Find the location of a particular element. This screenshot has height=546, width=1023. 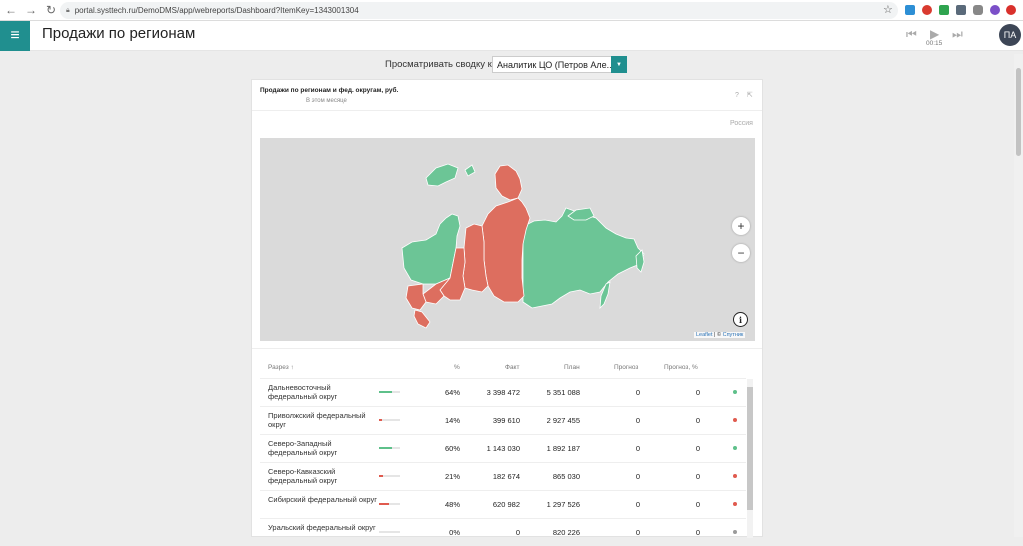

app-header: ≡ Продажи по регионам ⏮ ▶ ⏭ 00:15 ПА is located at coordinates (511, 36).